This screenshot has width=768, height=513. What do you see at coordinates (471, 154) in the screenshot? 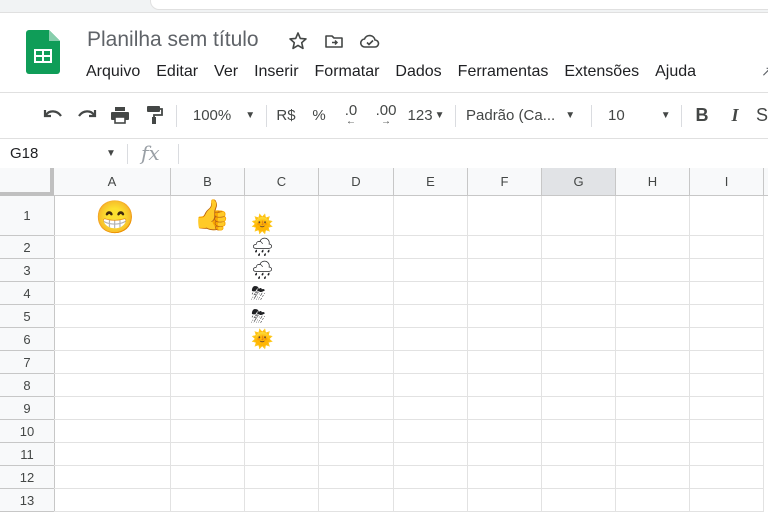
I see `formula-input` at bounding box center [471, 154].